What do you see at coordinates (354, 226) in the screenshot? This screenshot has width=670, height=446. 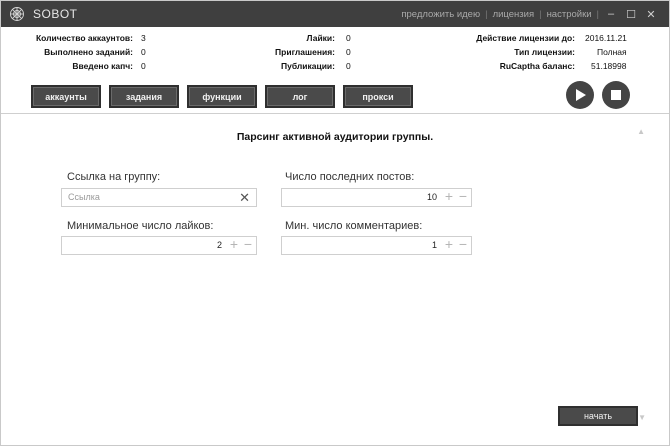 I see `min-comments-label: Мин. число комментариев:` at bounding box center [354, 226].